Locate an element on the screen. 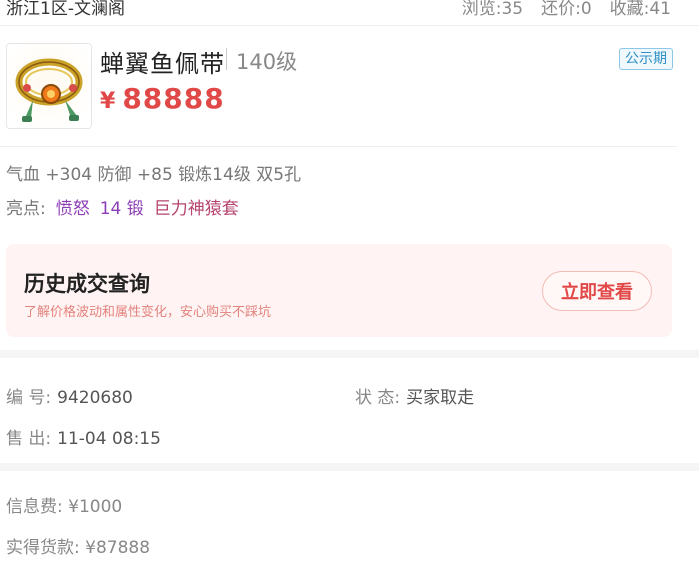 The height and width of the screenshot is (570, 699). item-name: 蝉翼鱼佩带 is located at coordinates (162, 64).